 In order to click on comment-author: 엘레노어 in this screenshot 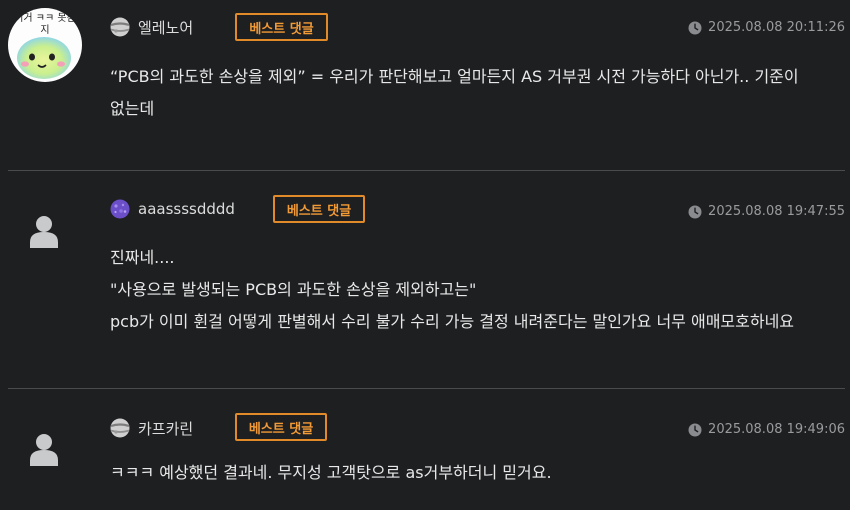, I will do `click(151, 27)`.